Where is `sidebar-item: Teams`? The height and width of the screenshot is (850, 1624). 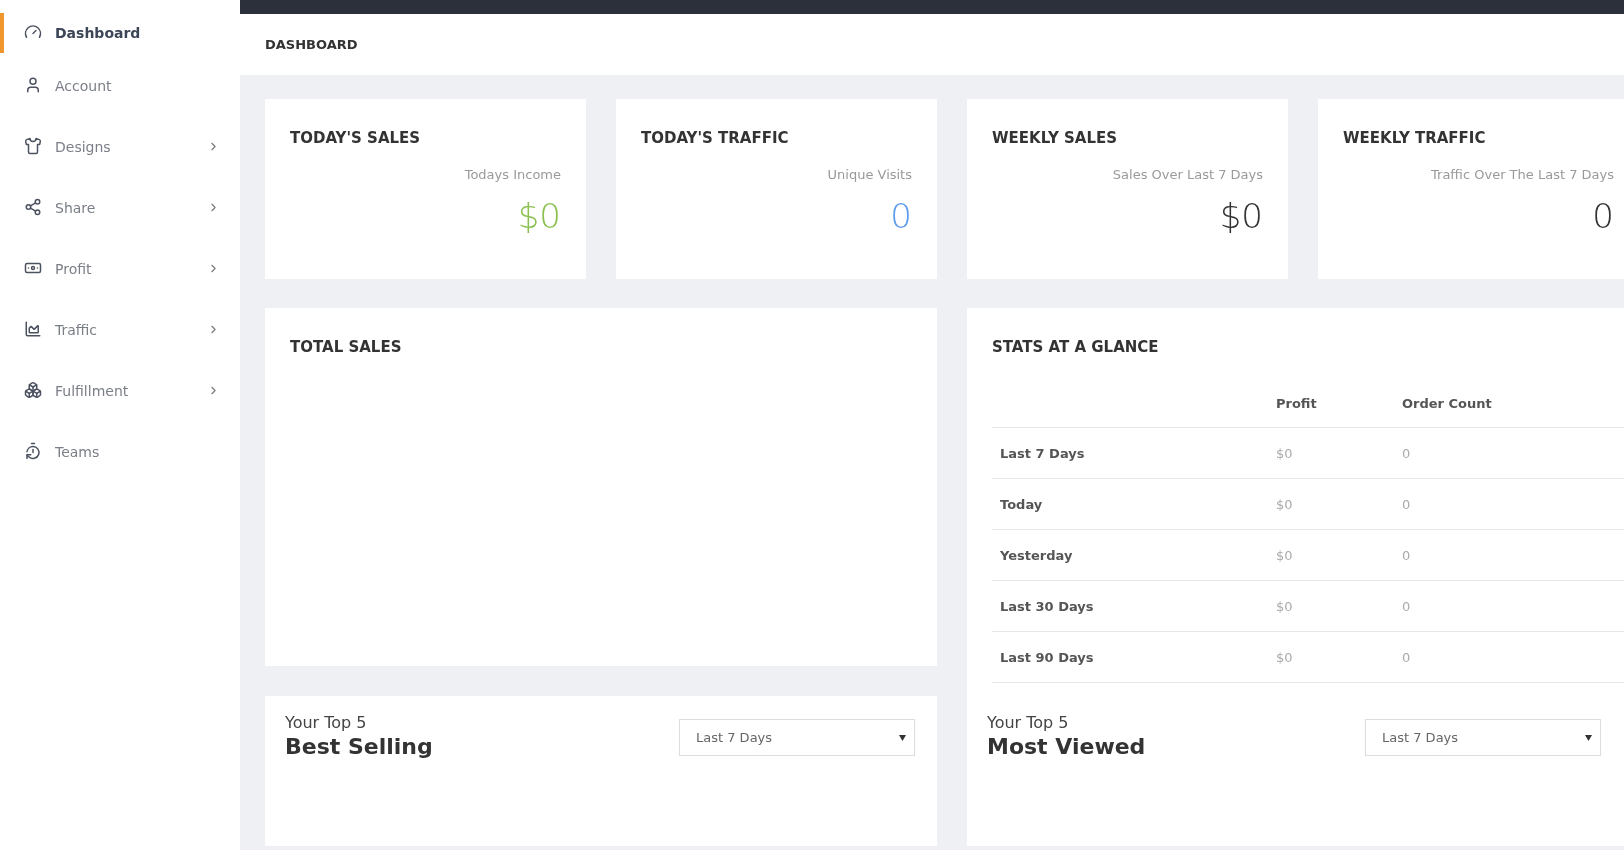 sidebar-item: Teams is located at coordinates (120, 451).